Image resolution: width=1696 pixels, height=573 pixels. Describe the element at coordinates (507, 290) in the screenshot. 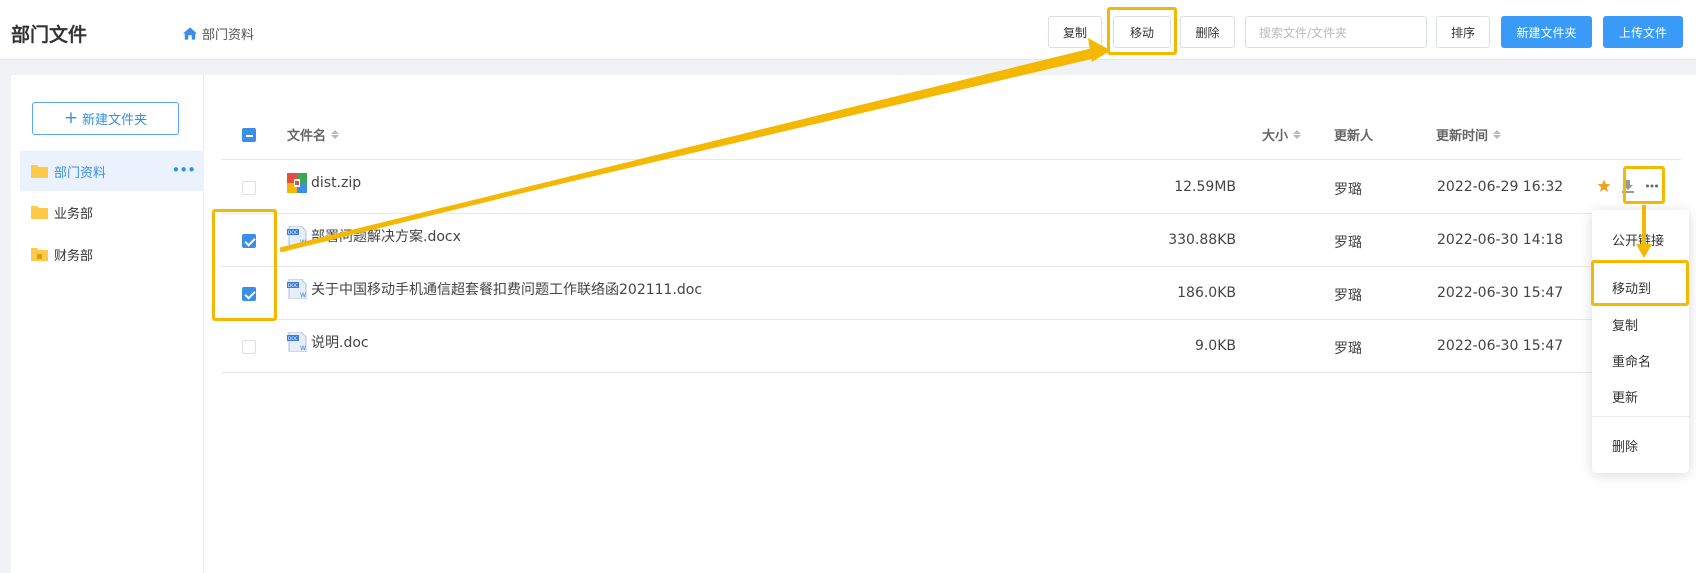

I see `file-name: 关于中国移动手机通信超套餐扣费问题工作联络函202111.doc` at that location.